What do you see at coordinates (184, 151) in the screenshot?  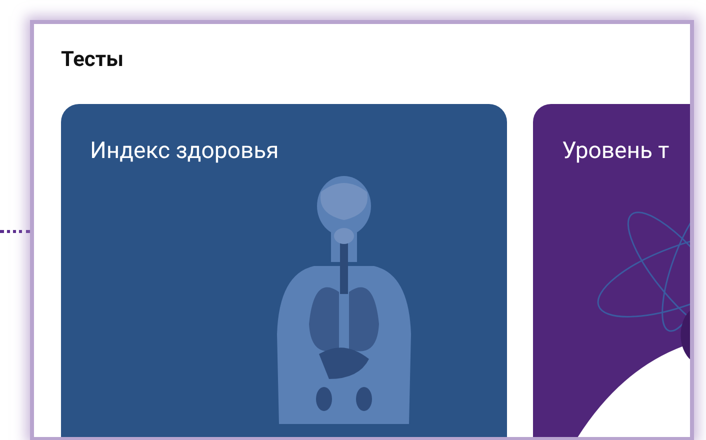 I see `card-title: Индекс здоровья` at bounding box center [184, 151].